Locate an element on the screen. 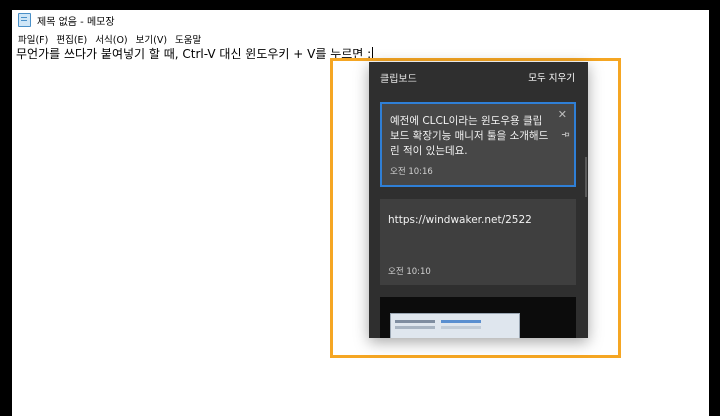  pin-icon is located at coordinates (565, 134).